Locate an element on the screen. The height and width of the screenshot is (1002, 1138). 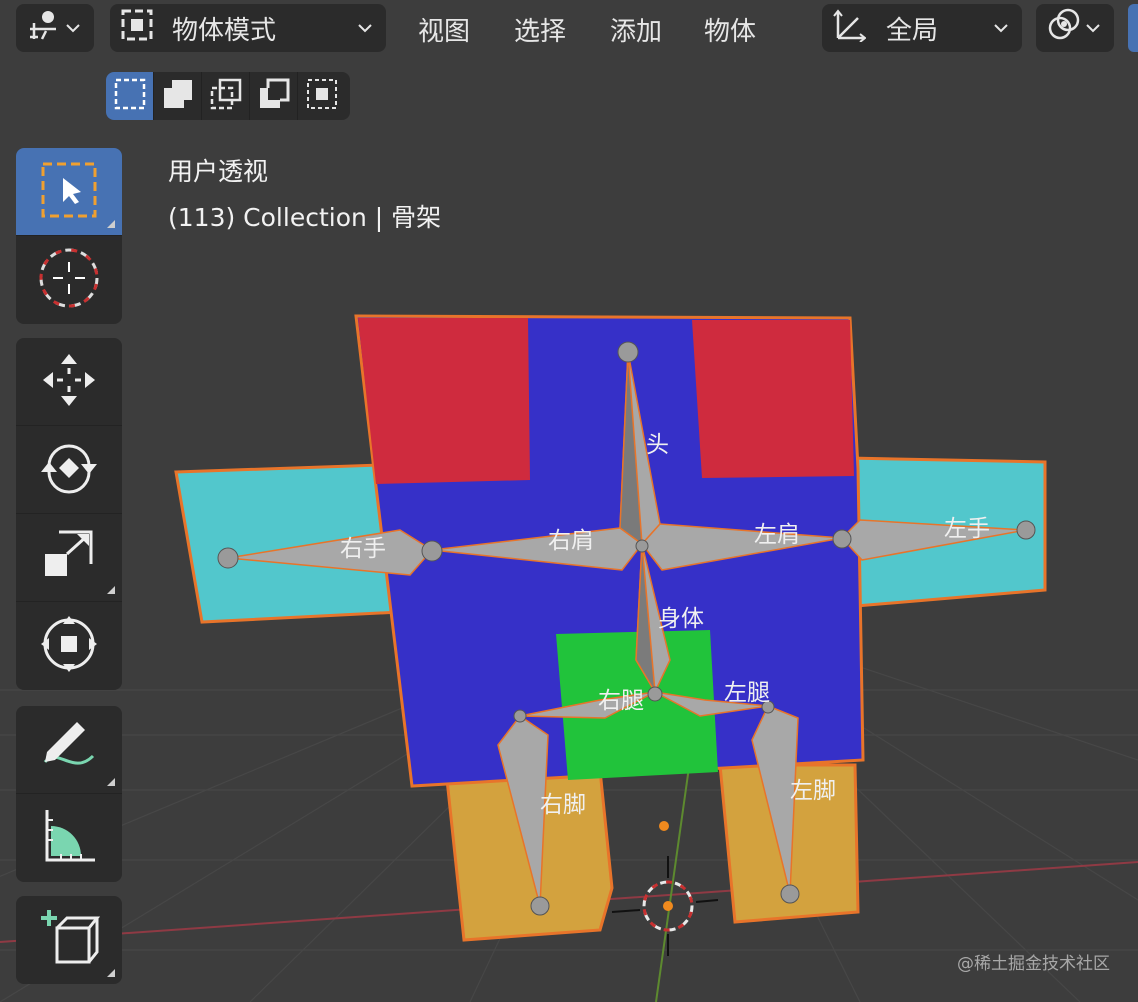
select-new-icon is located at coordinates (130, 96).